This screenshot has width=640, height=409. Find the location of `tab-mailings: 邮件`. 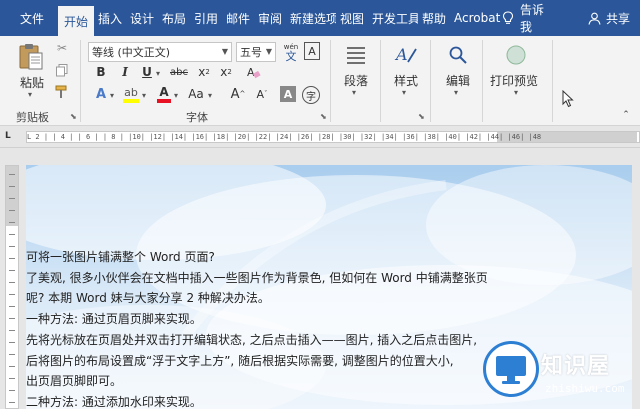

tab-mailings: 邮件 is located at coordinates (238, 18).